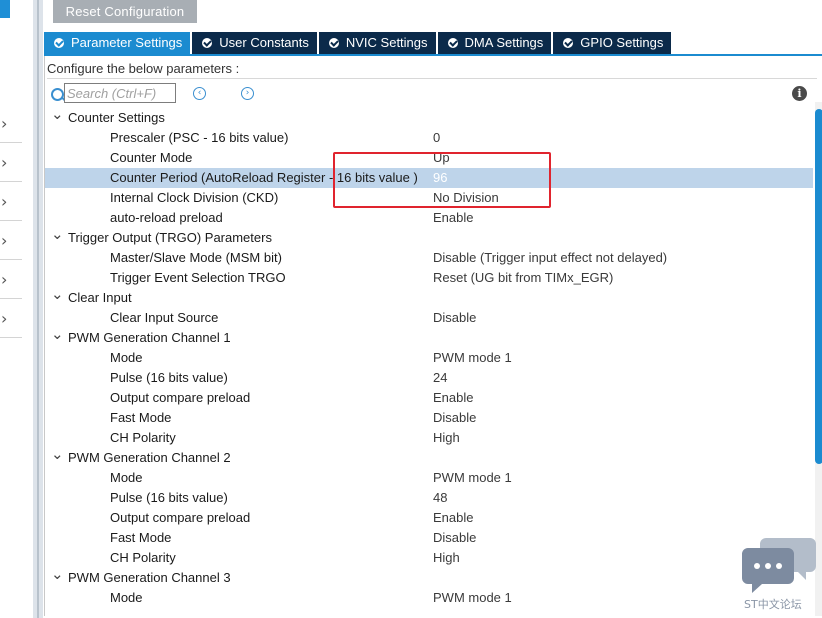 This screenshot has width=822, height=618. I want to click on parameter-name: Pulse (16 bits value), so click(169, 497).